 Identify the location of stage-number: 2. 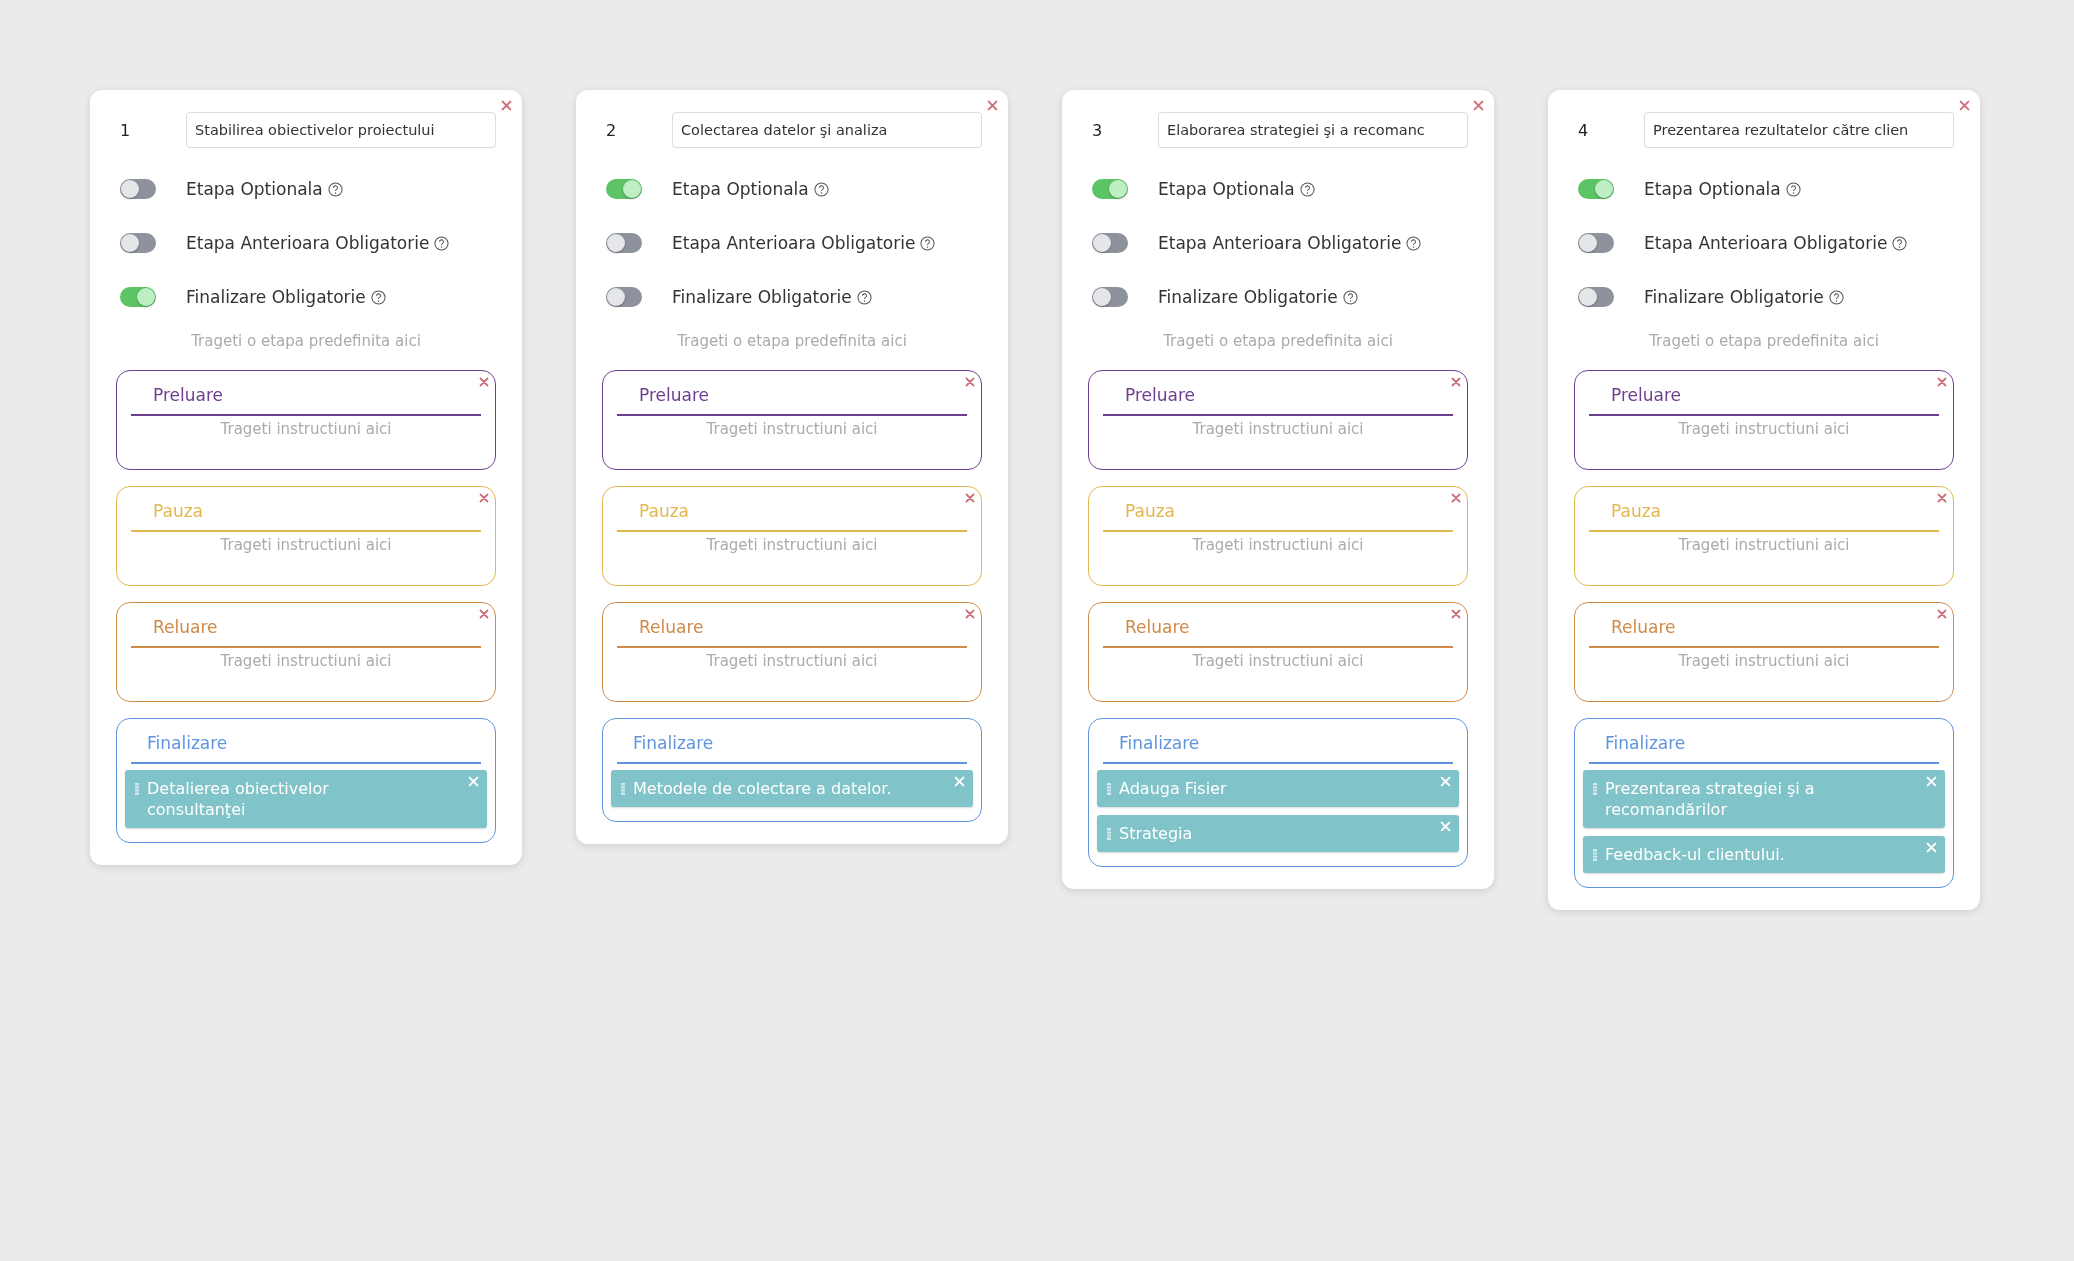
(611, 130).